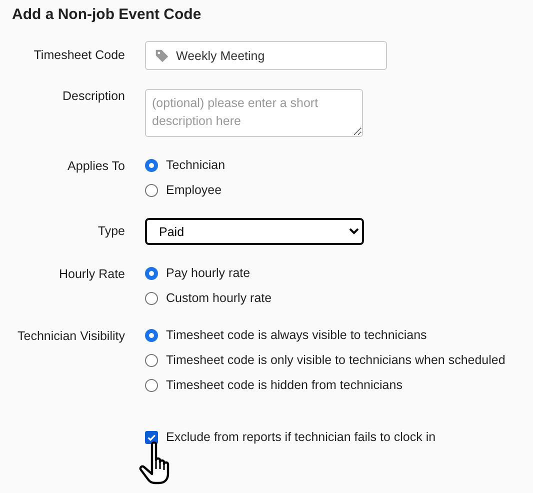  I want to click on radio-option: Timesheet code is always visible to technicians, so click(339, 335).